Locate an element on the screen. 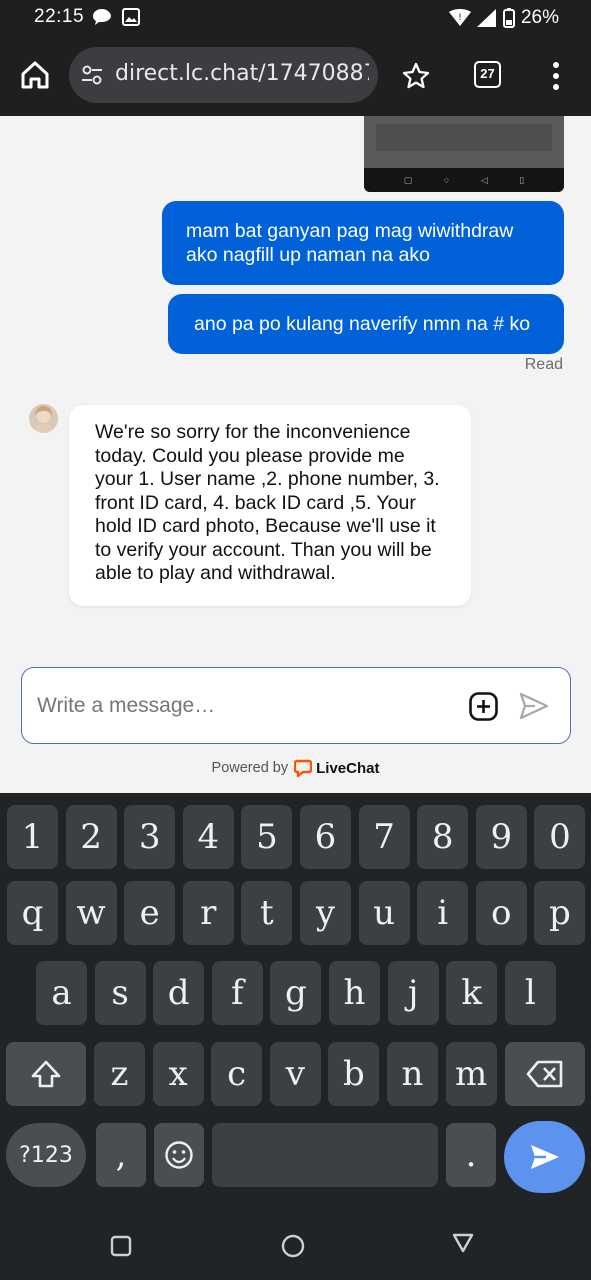  emoji-key is located at coordinates (179, 1155).